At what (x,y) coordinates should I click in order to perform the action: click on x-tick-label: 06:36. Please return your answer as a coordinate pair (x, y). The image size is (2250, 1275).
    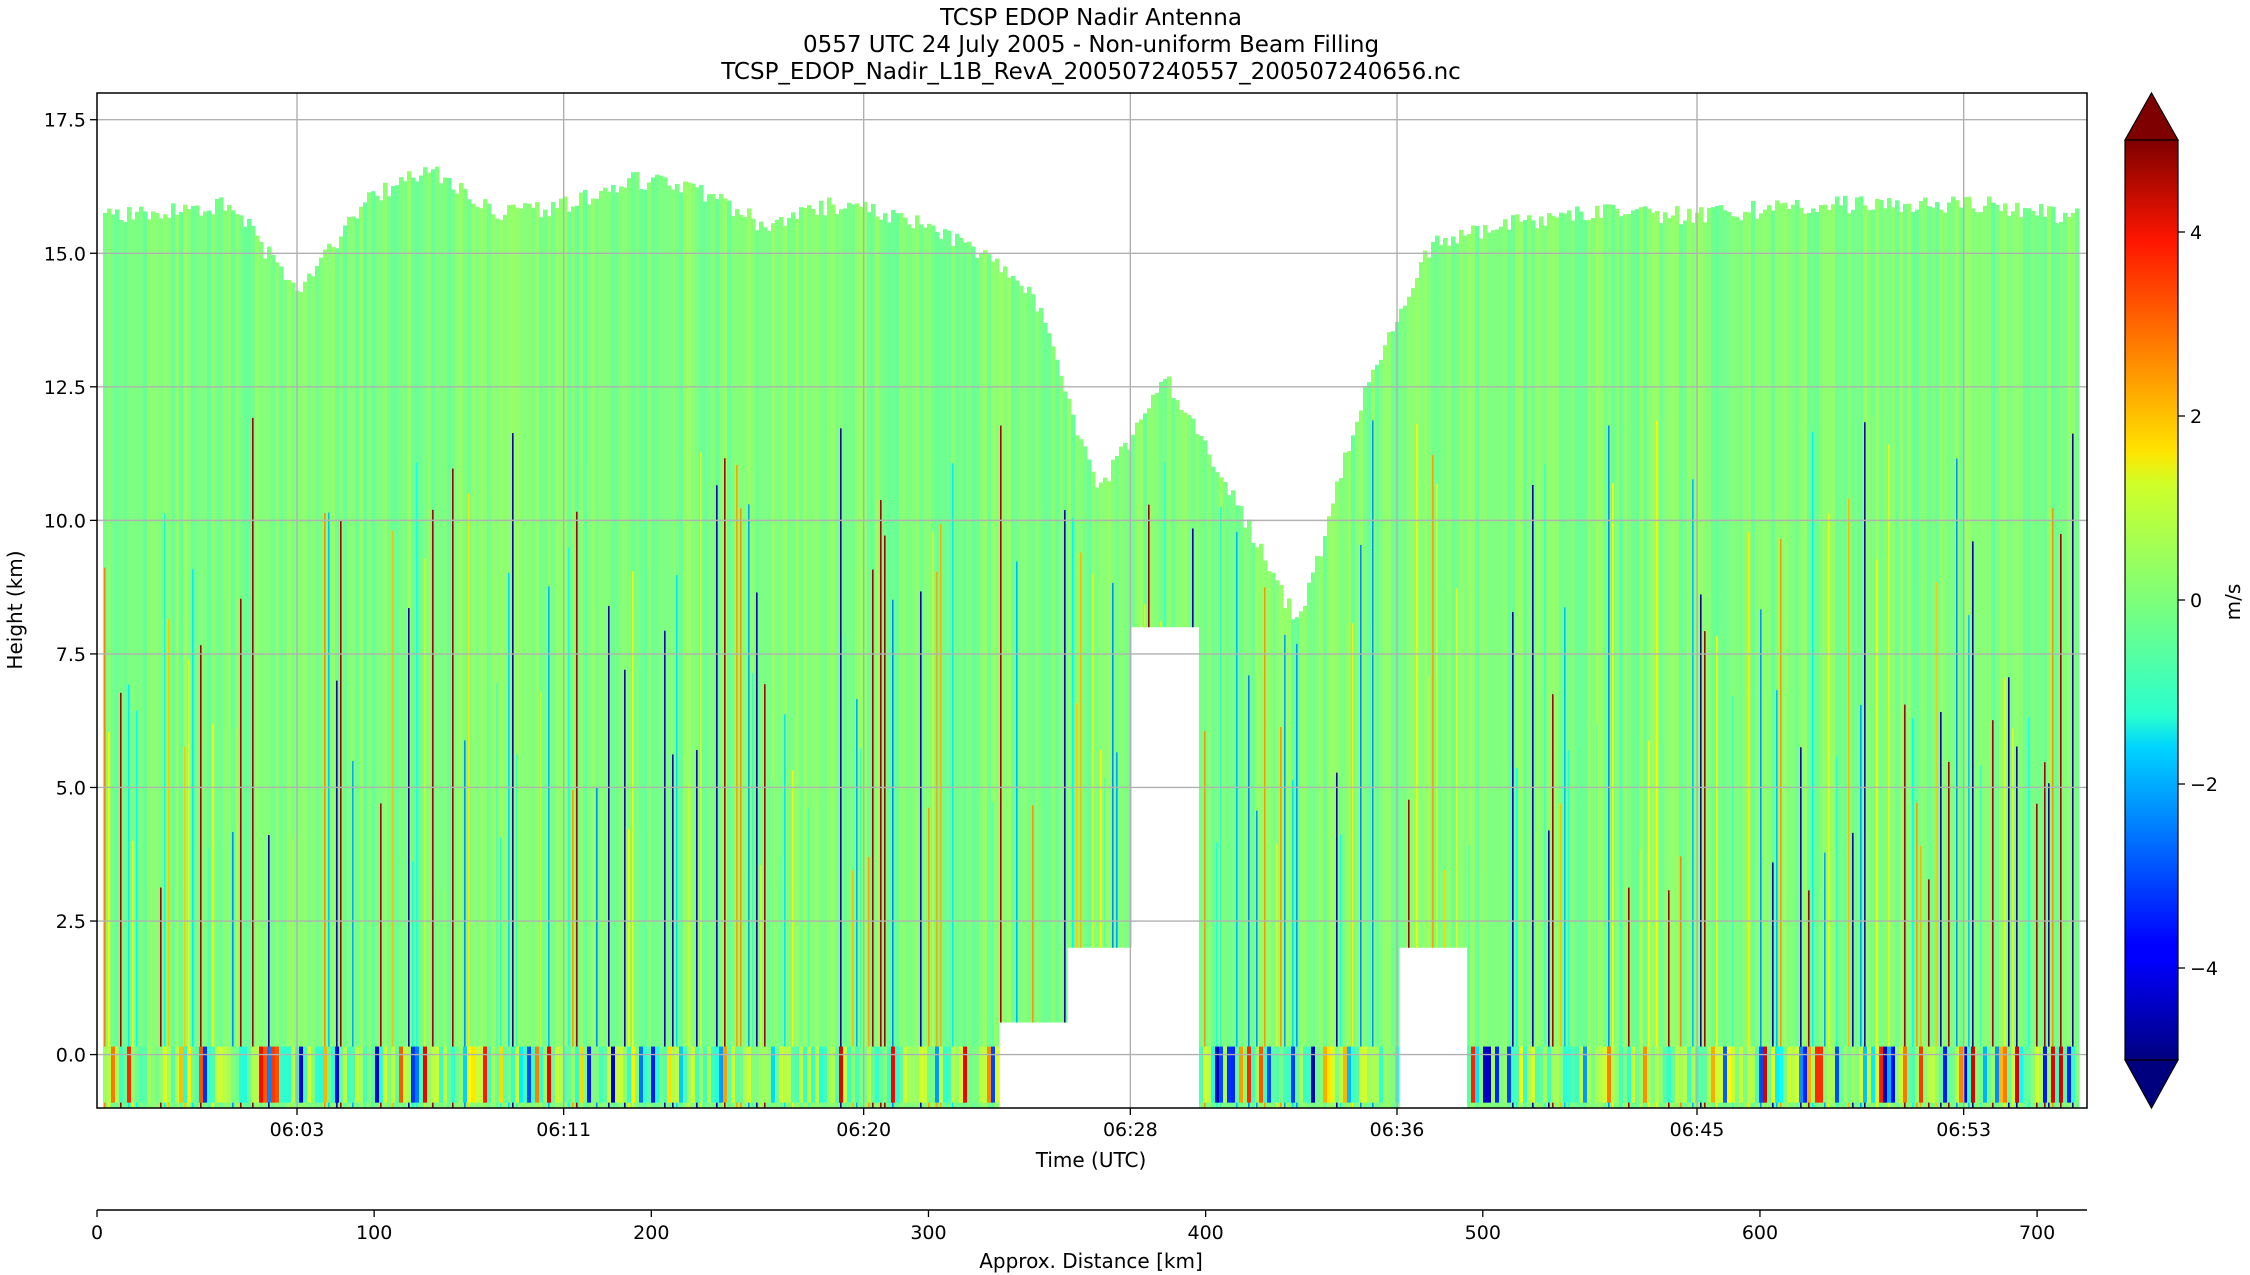
    Looking at the image, I should click on (1397, 1130).